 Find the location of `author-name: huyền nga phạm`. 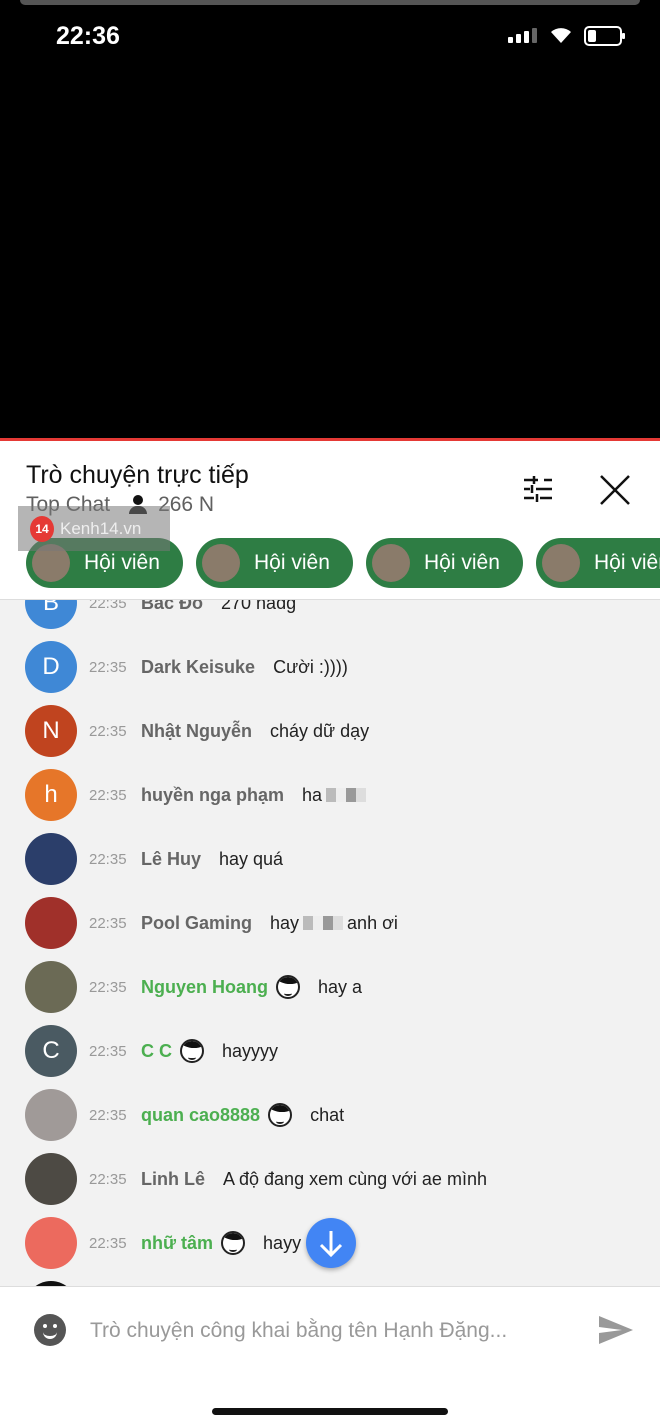

author-name: huyền nga phạm is located at coordinates (212, 795).